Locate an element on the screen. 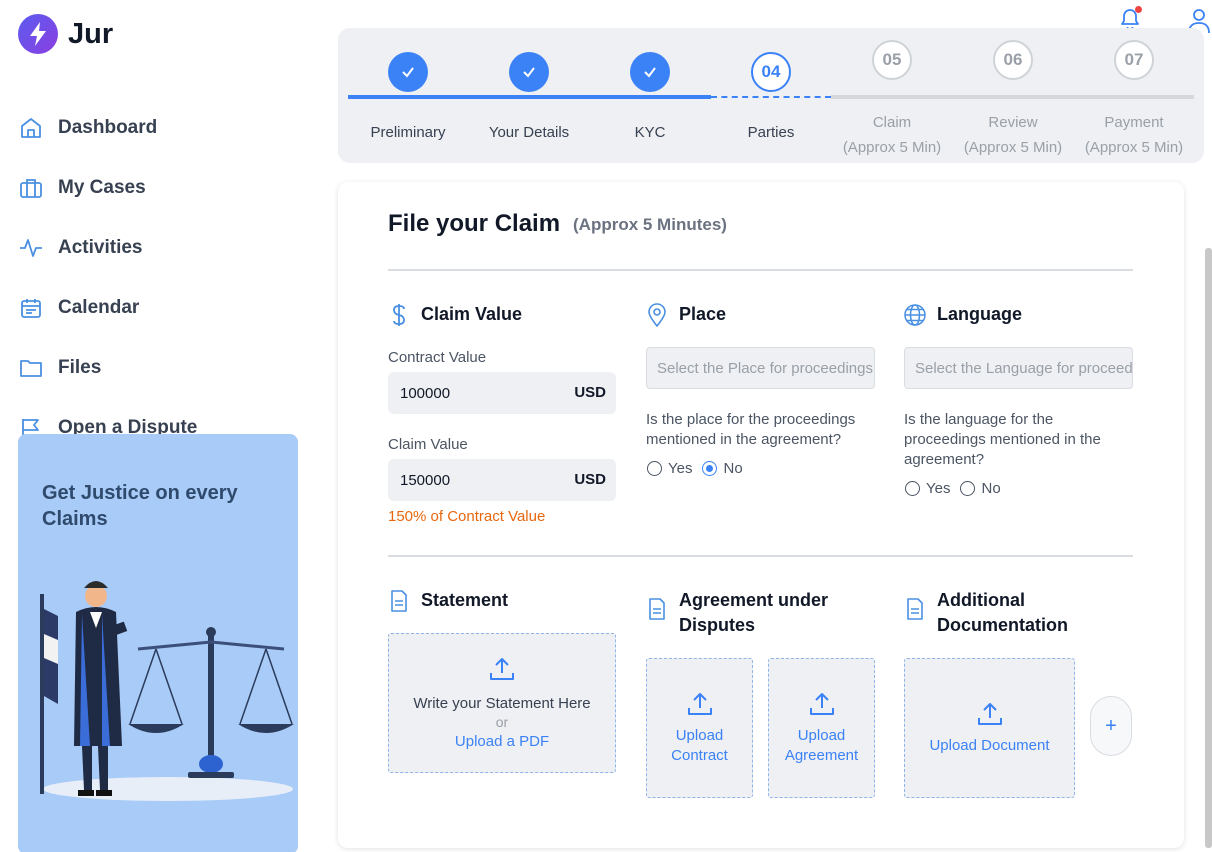 This screenshot has height=852, width=1212. contract-value-field: USD is located at coordinates (502, 393).